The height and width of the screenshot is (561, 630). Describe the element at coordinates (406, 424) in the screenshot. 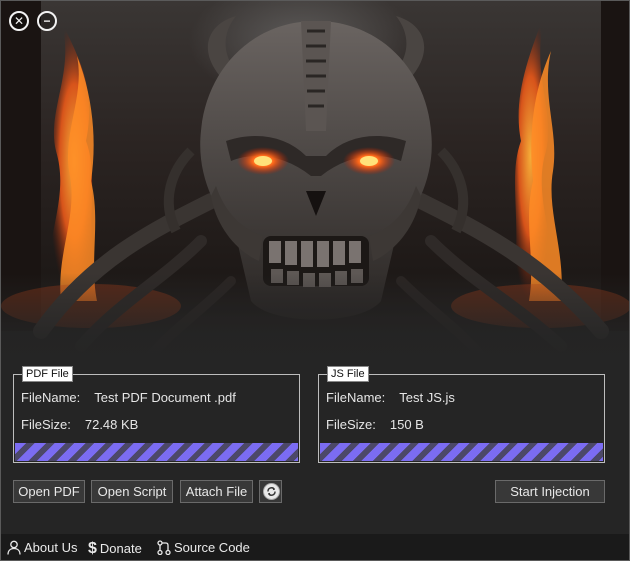

I see `js-filesize-value: 150 B` at that location.